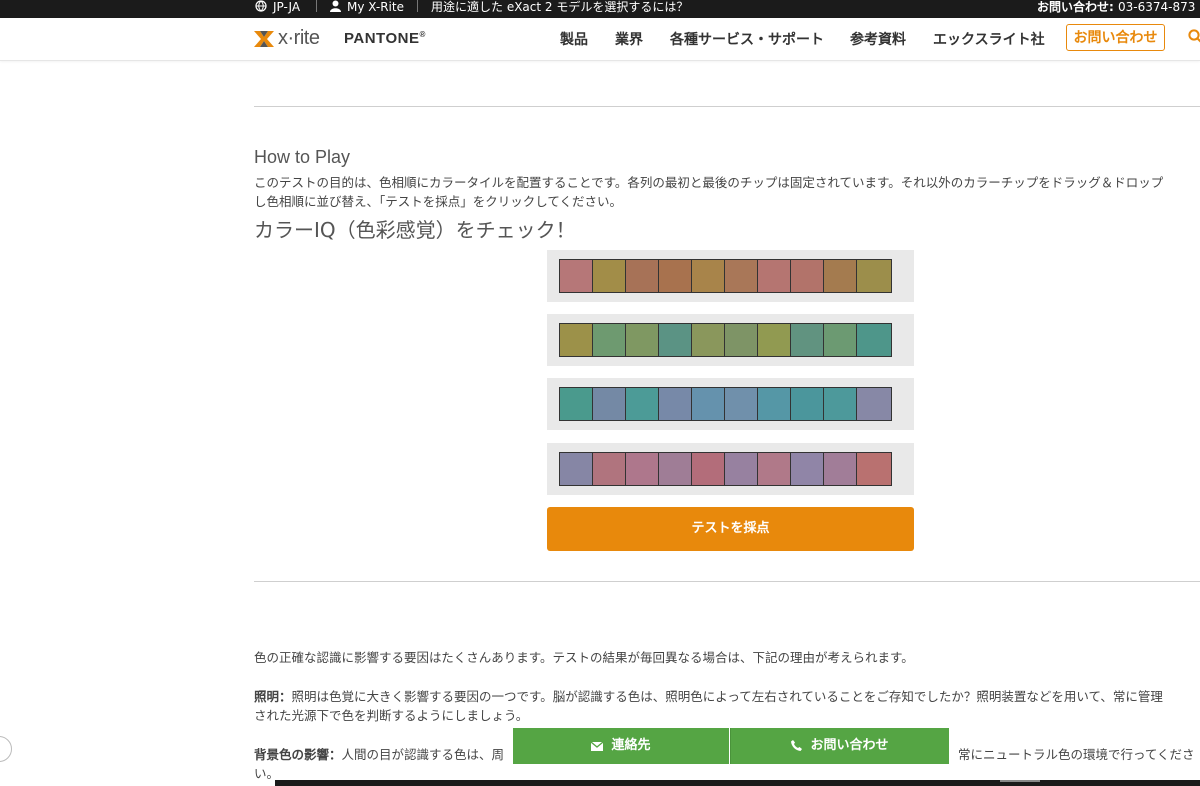 The width and height of the screenshot is (1200, 786). Describe the element at coordinates (379, 754) in the screenshot. I see `background-paragraph-left: 背景色の影響：人間の目が認識する色は、周` at that location.